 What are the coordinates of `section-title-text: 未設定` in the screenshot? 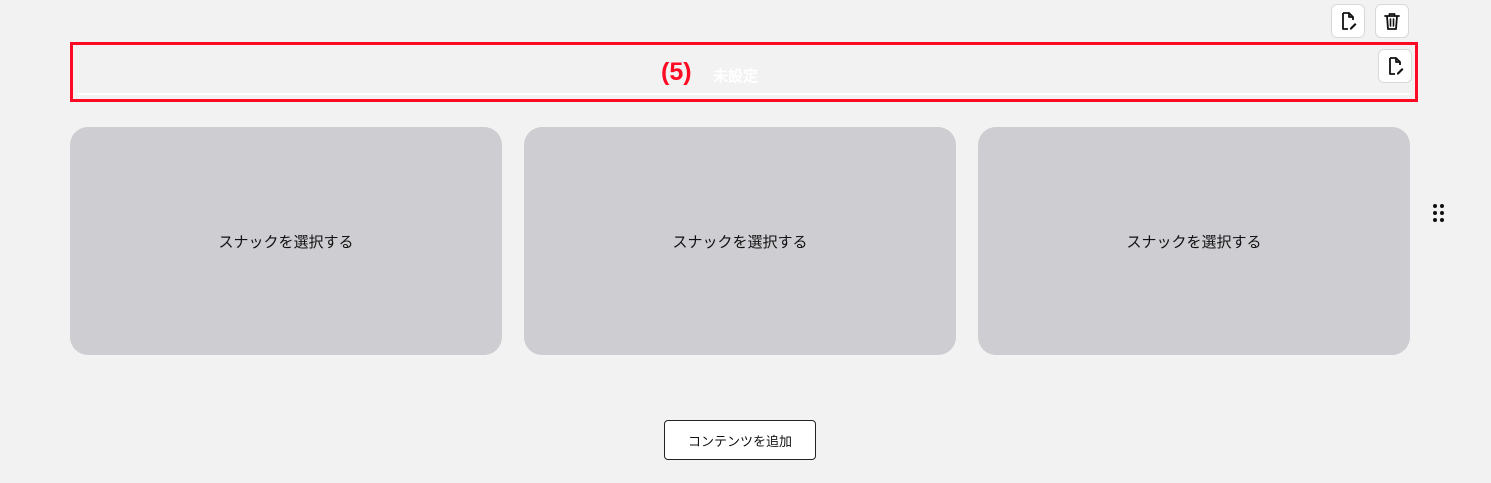 It's located at (736, 76).